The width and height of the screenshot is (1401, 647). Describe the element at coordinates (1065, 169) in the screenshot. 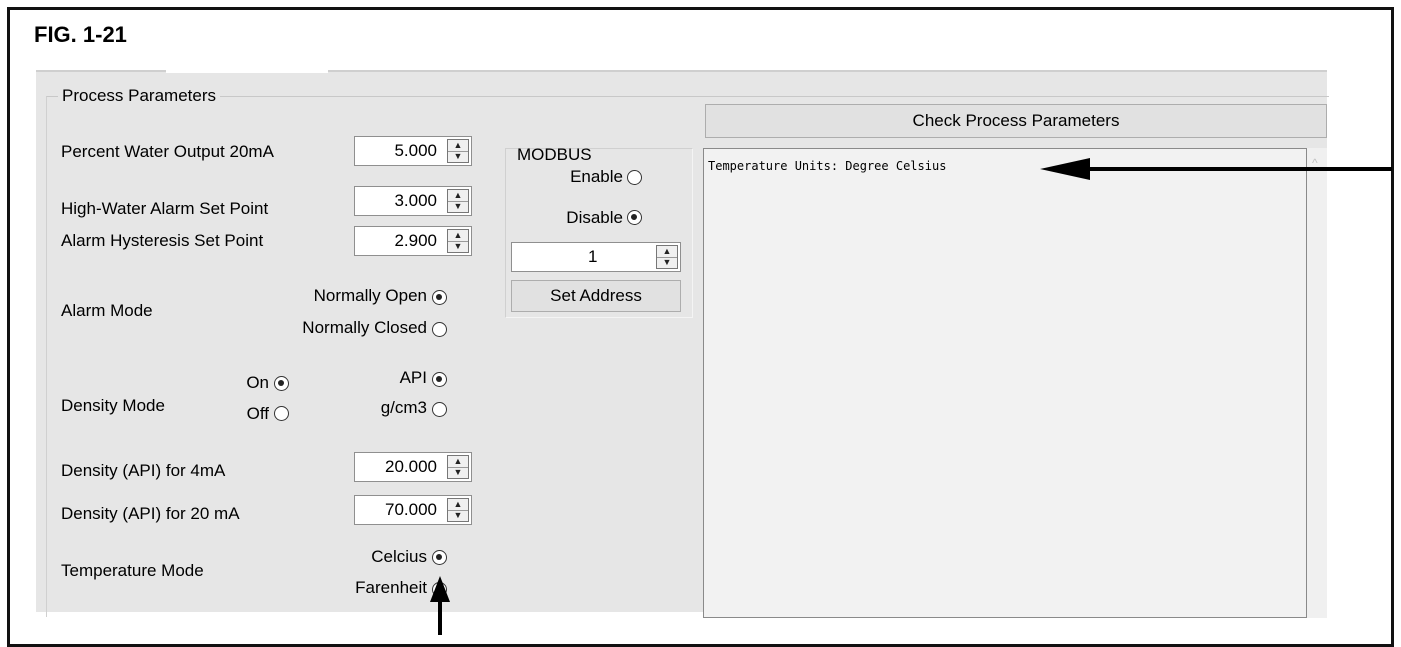

I see `output-callout-arrowhead-icon` at that location.